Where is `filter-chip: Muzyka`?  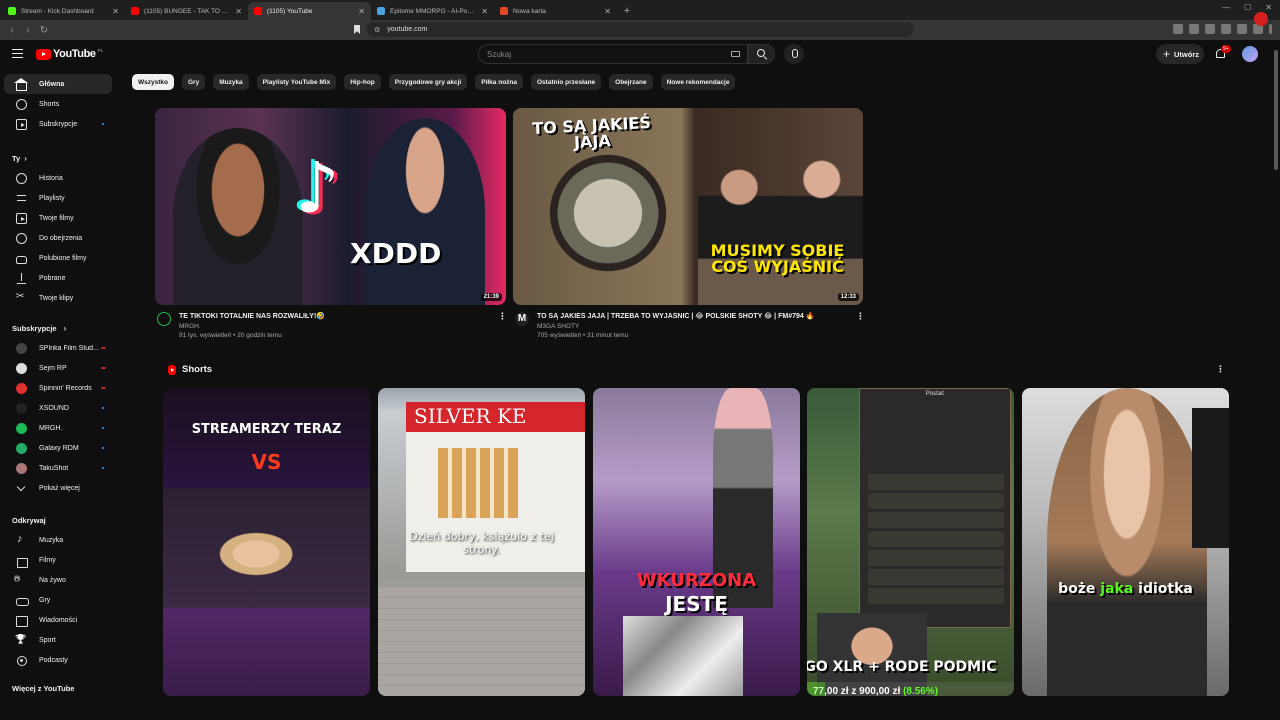
filter-chip: Muzyka is located at coordinates (231, 82).